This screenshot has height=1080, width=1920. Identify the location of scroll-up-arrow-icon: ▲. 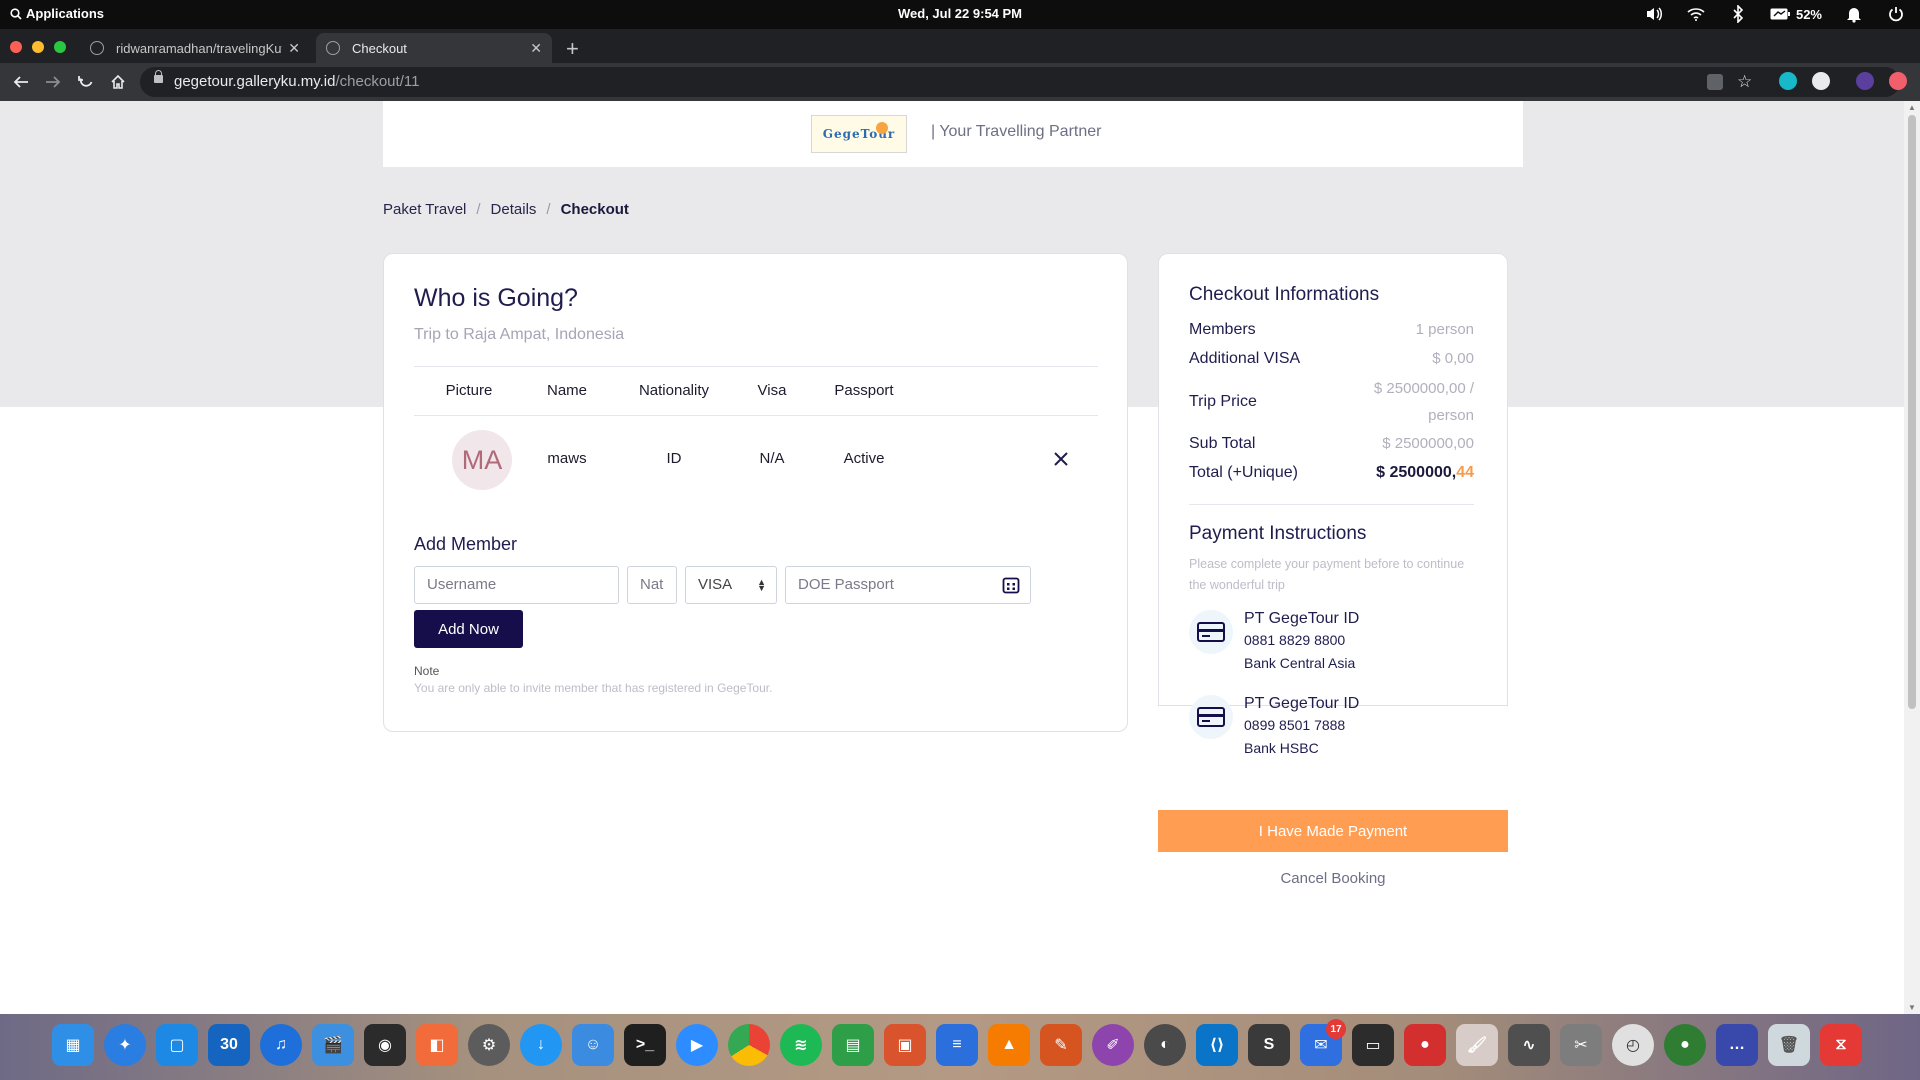
(1912, 107).